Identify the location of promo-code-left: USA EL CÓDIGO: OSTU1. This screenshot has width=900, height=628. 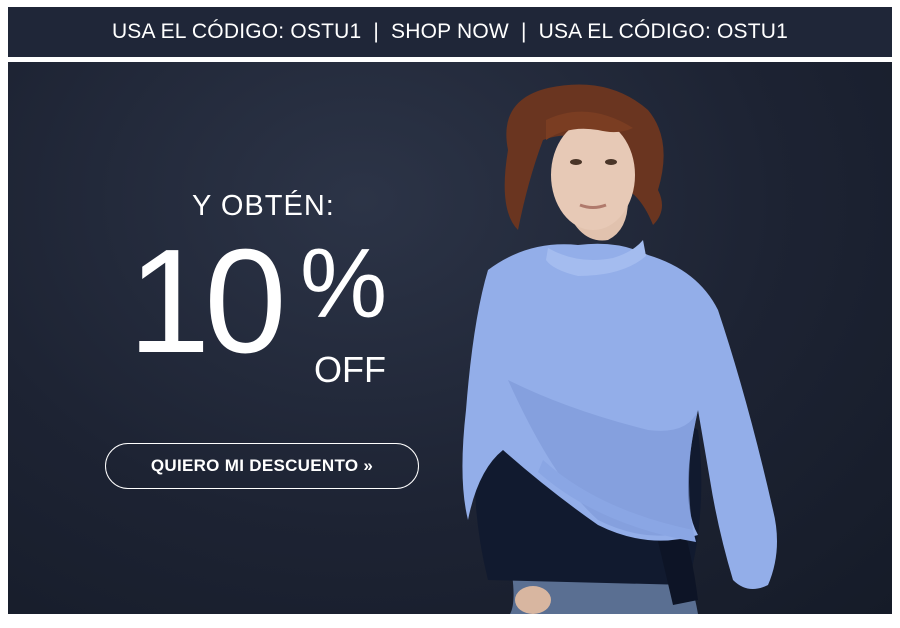
(236, 31).